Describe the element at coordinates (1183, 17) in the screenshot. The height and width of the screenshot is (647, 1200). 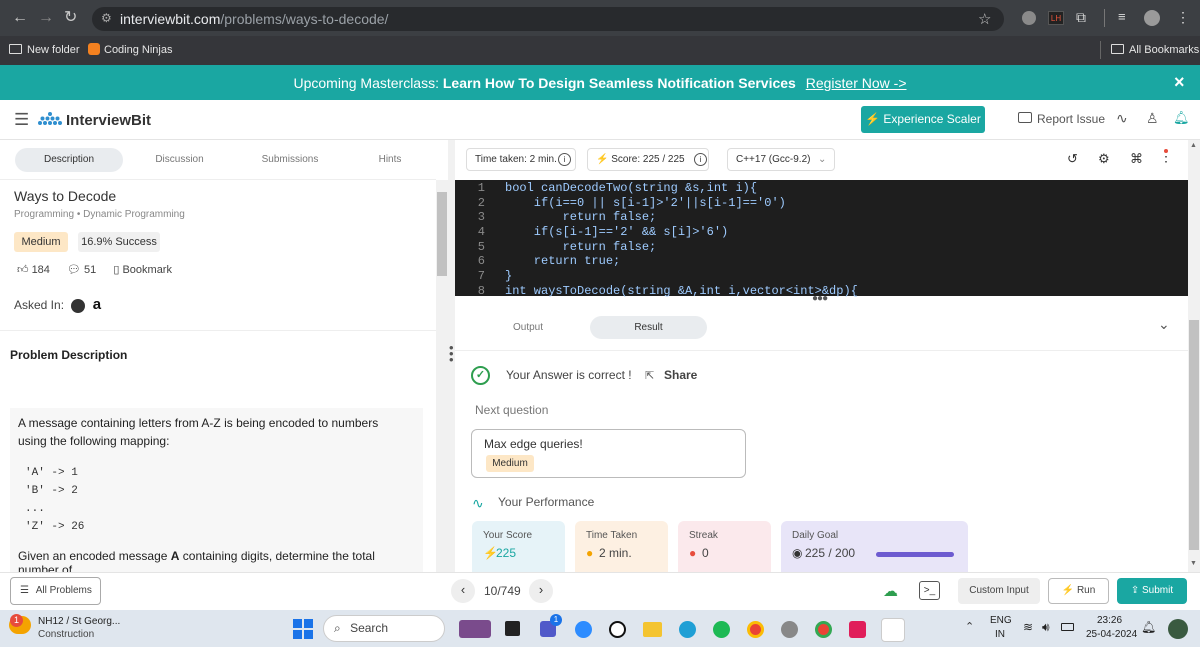
I see `more-menu-icon: ⋮` at that location.